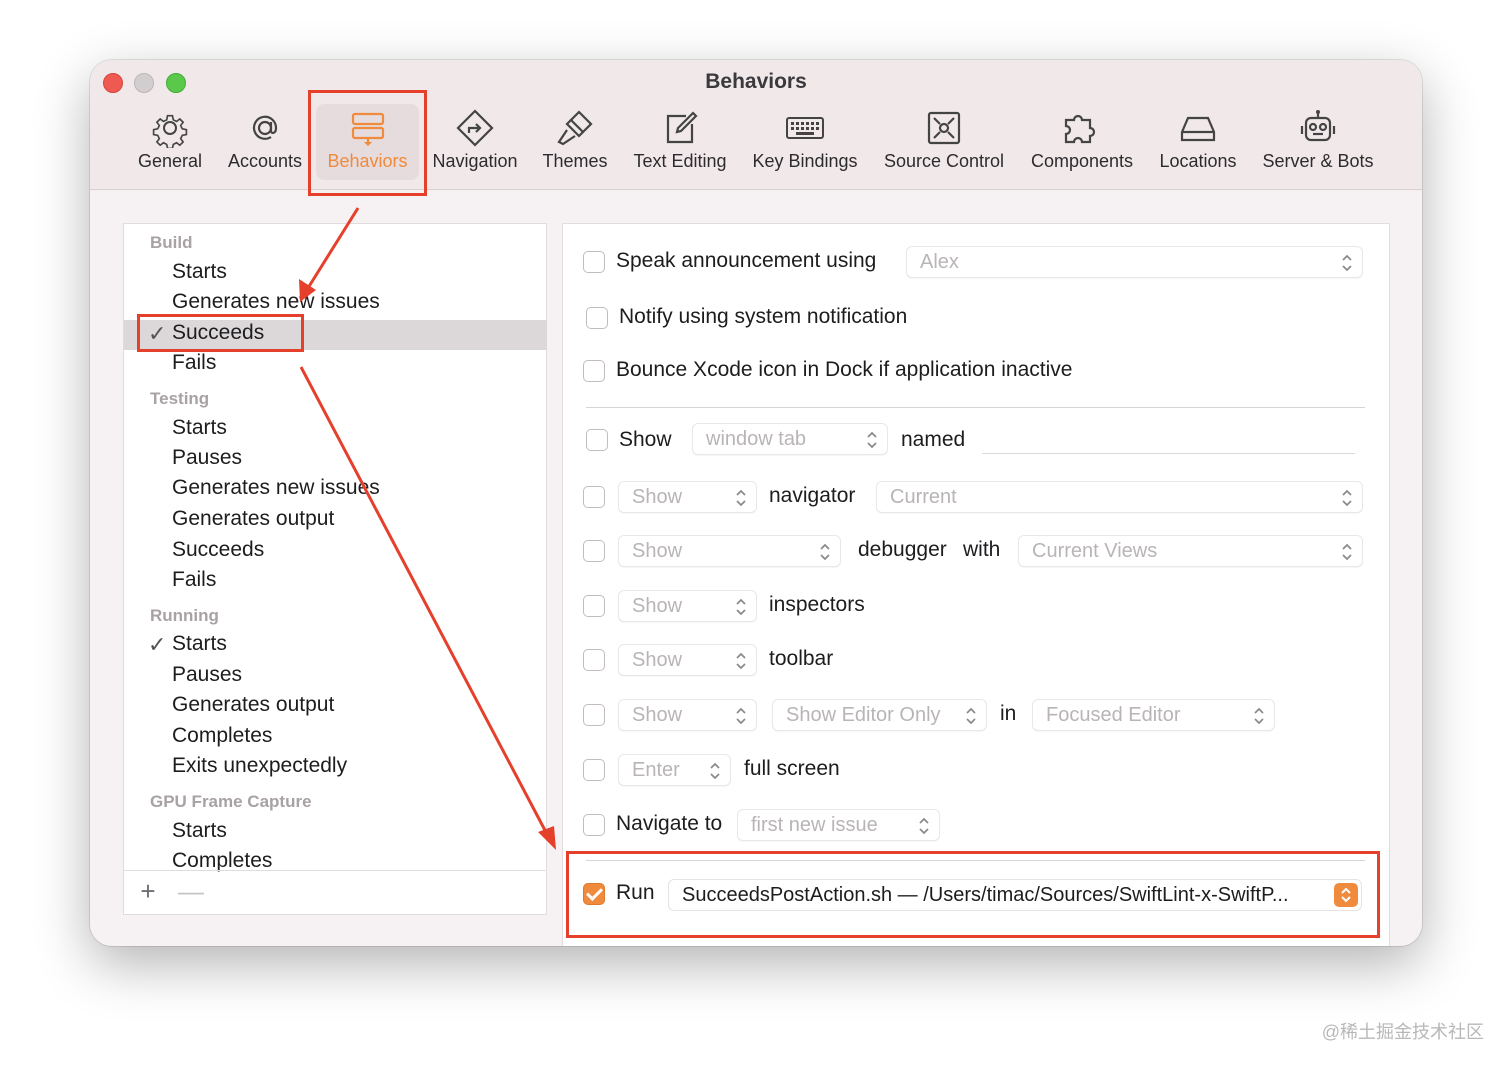 Image resolution: width=1512 pixels, height=1066 pixels. What do you see at coordinates (367, 143) in the screenshot?
I see `annotation-box-behaviors` at bounding box center [367, 143].